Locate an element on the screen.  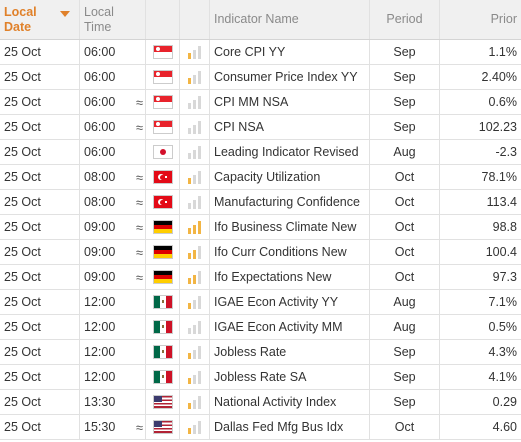
table-row: 25 Oct 09:00 ≈ Ifo Expectations New Oct 97.3 is located at coordinates (260, 277).